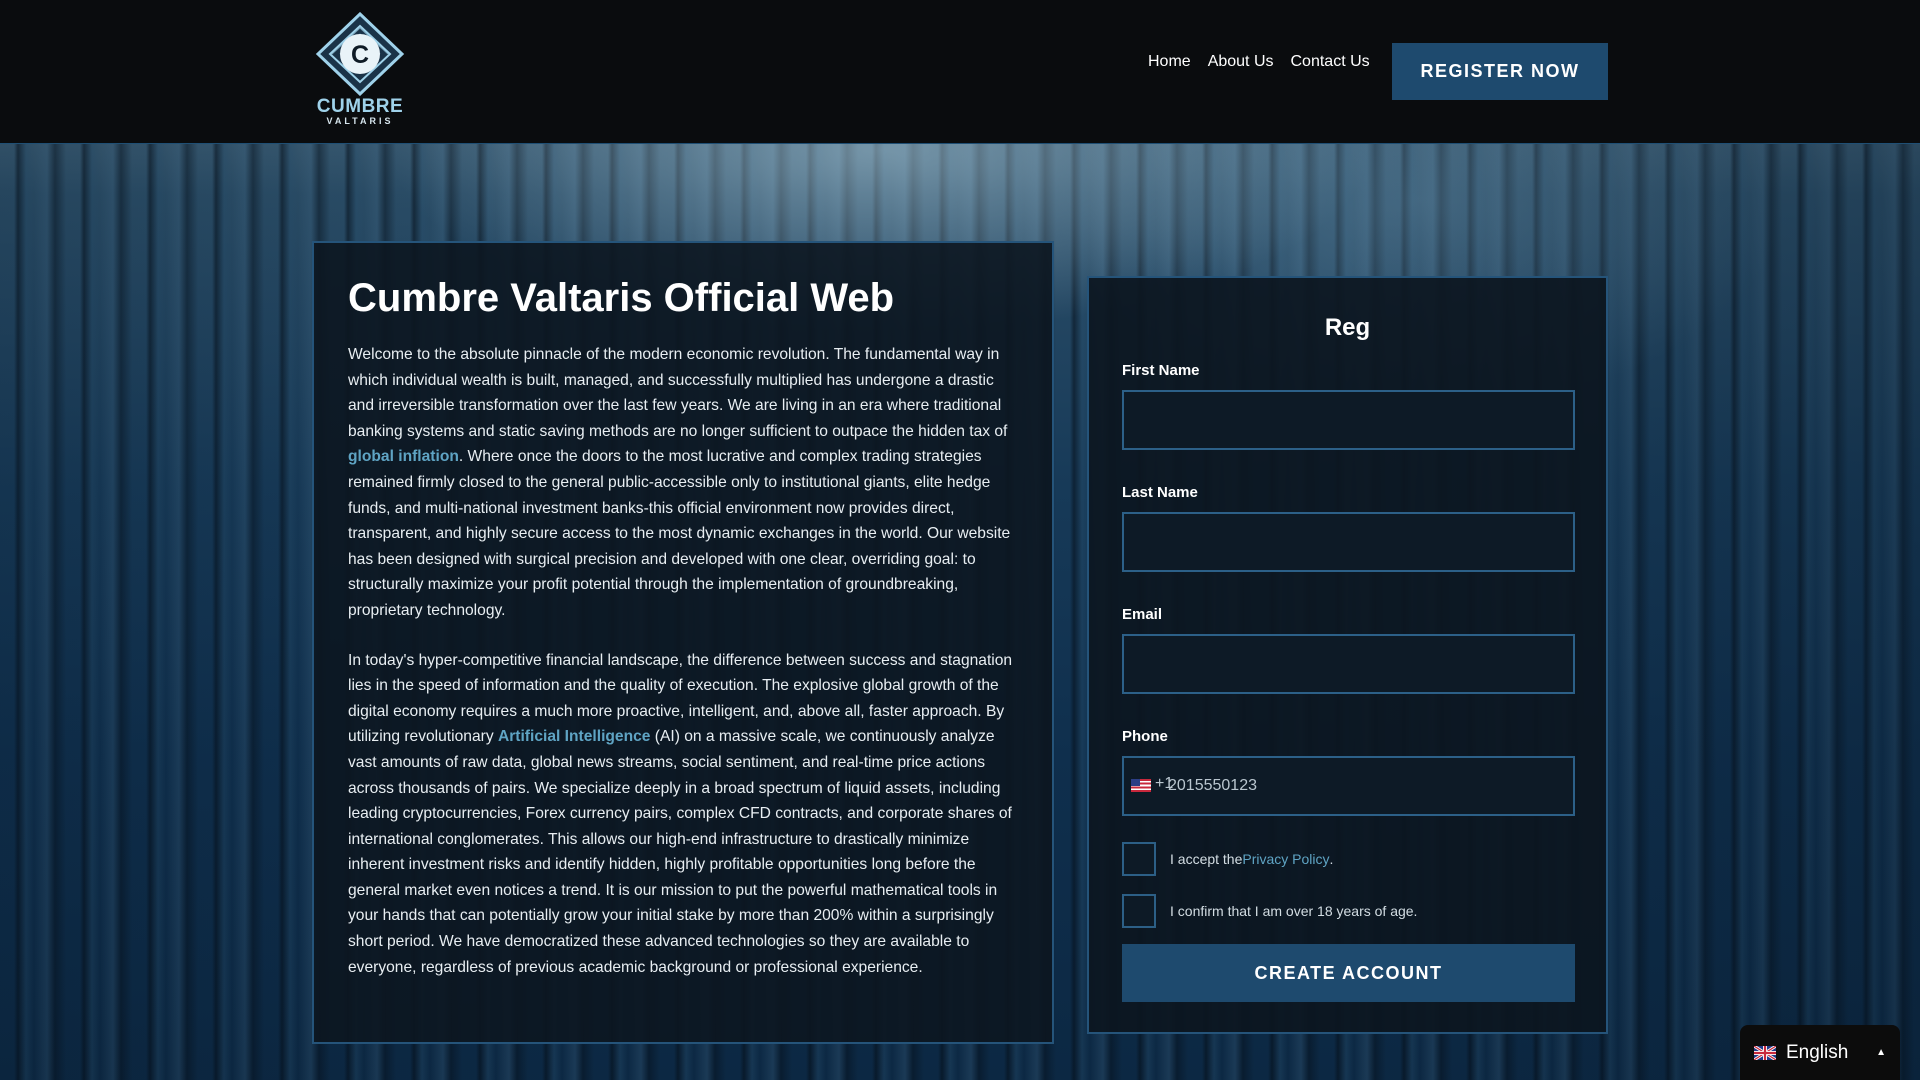 Image resolution: width=1920 pixels, height=1080 pixels. I want to click on main-nav: Home About Us Contact Us, so click(1259, 62).